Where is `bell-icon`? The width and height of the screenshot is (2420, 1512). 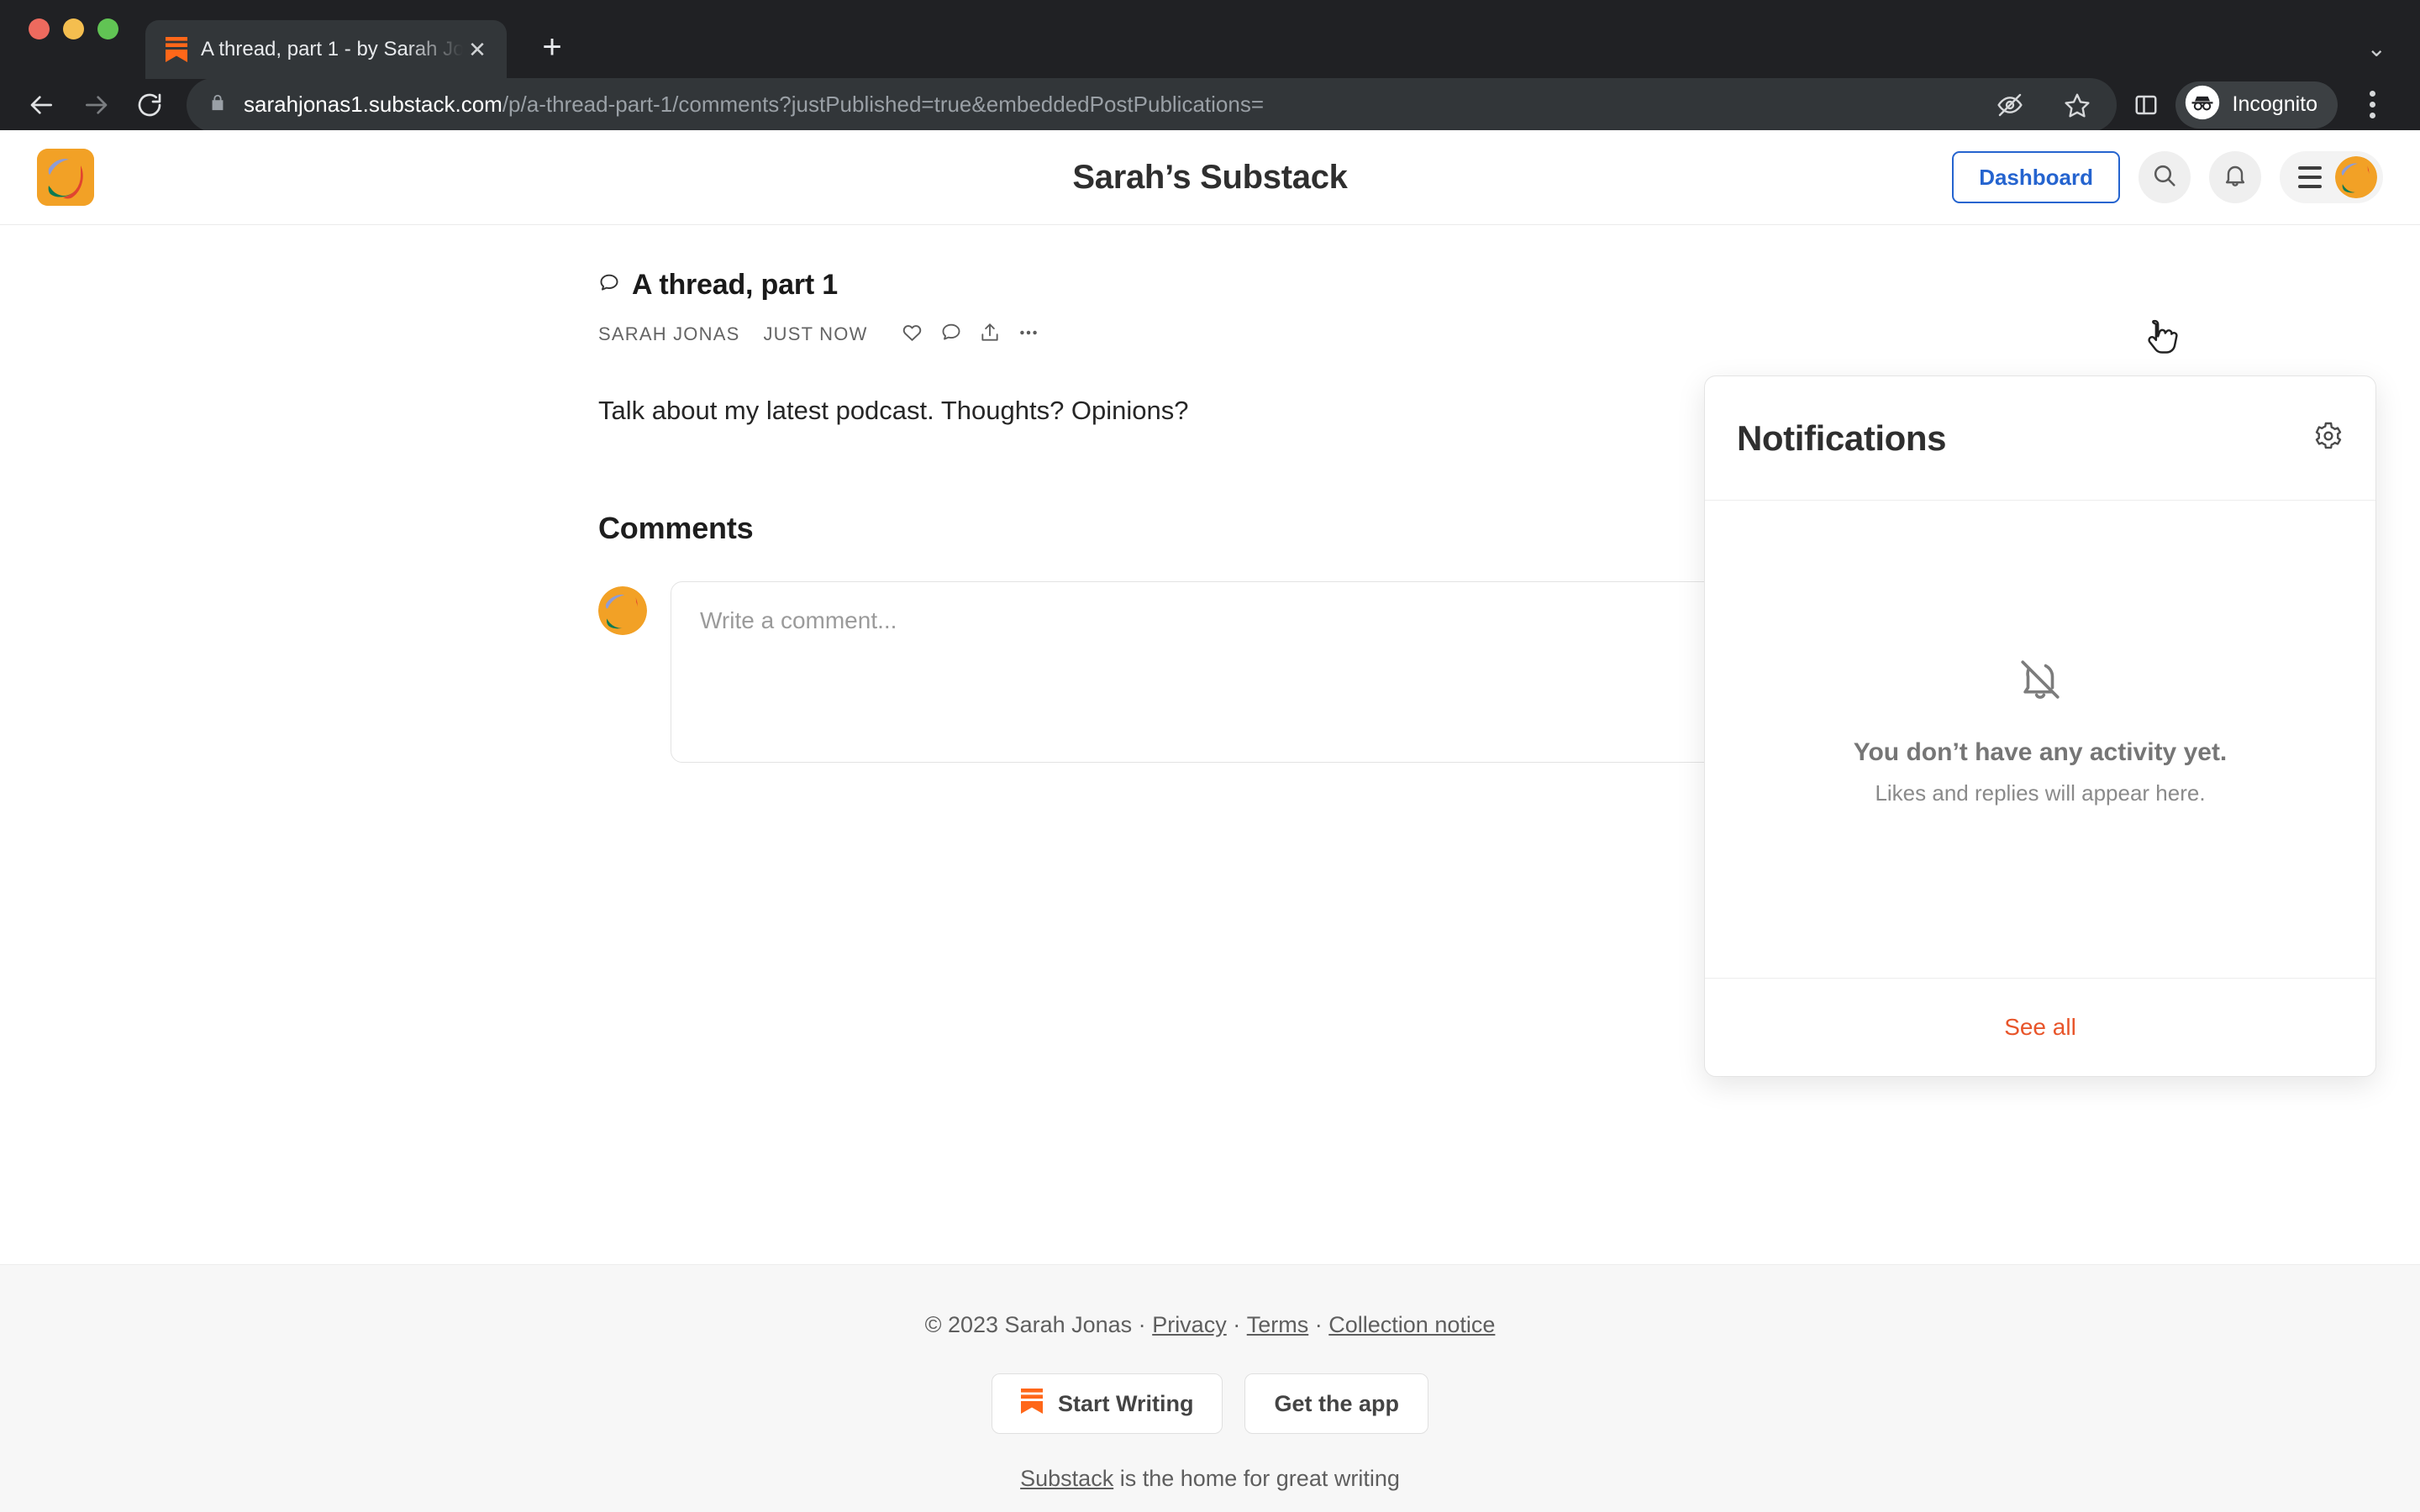
bell-icon is located at coordinates (2235, 177).